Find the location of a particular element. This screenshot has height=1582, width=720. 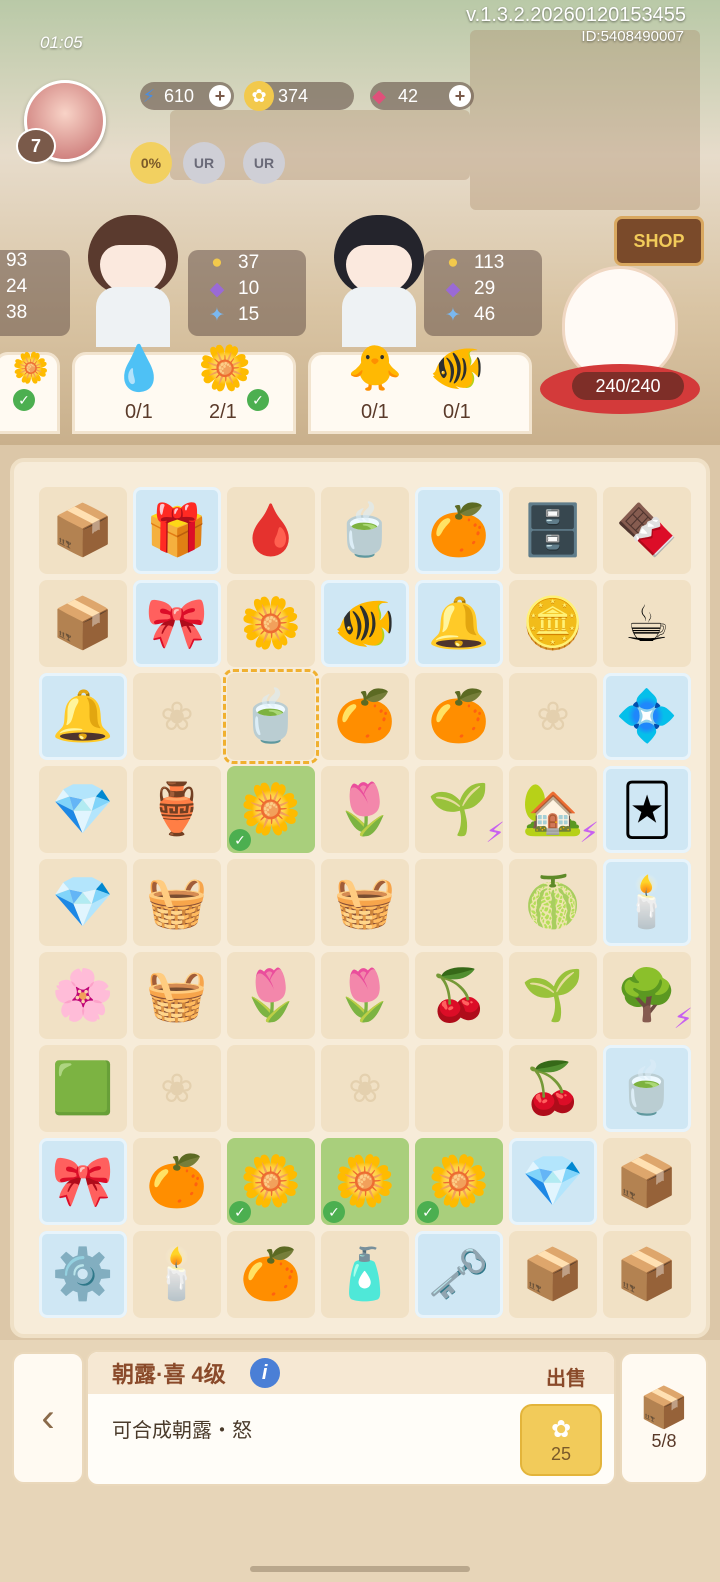

board-cell: 🟩 is located at coordinates (83, 1088).